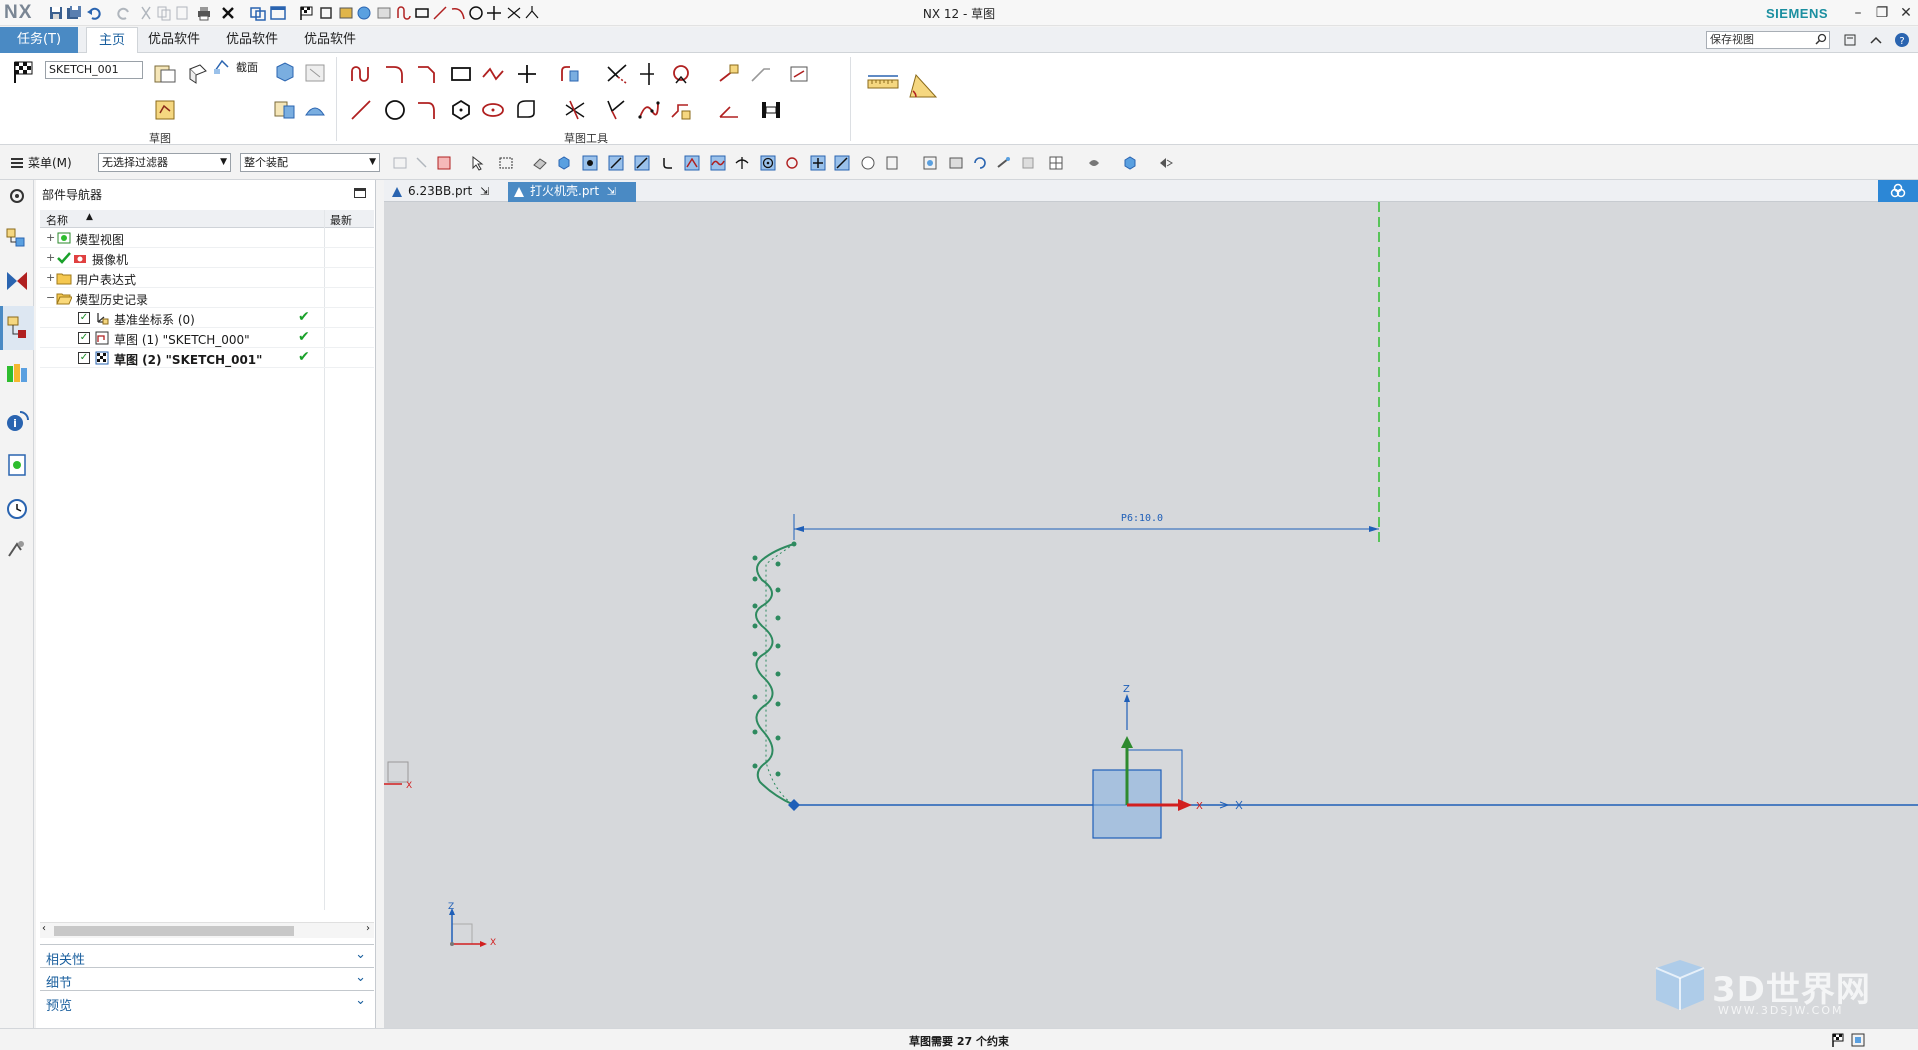 The width and height of the screenshot is (1918, 1050). What do you see at coordinates (207, 979) in the screenshot?
I see `panel-details: 细节 ⌄` at bounding box center [207, 979].